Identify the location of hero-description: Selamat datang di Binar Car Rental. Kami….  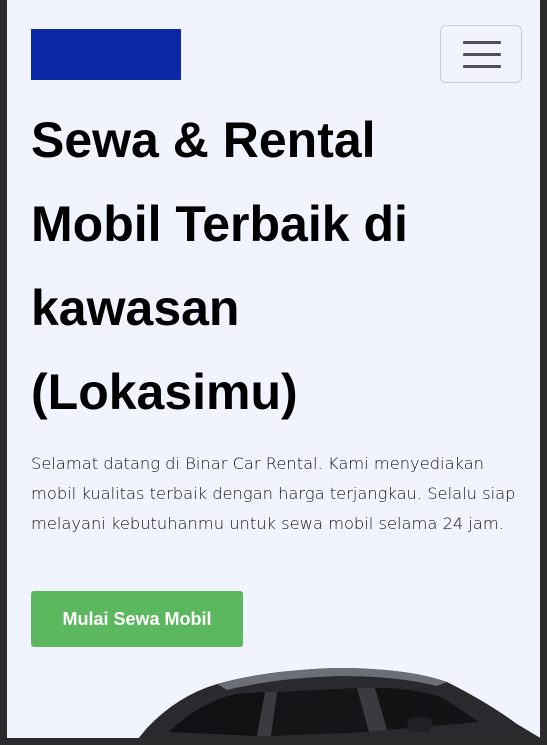
(273, 493).